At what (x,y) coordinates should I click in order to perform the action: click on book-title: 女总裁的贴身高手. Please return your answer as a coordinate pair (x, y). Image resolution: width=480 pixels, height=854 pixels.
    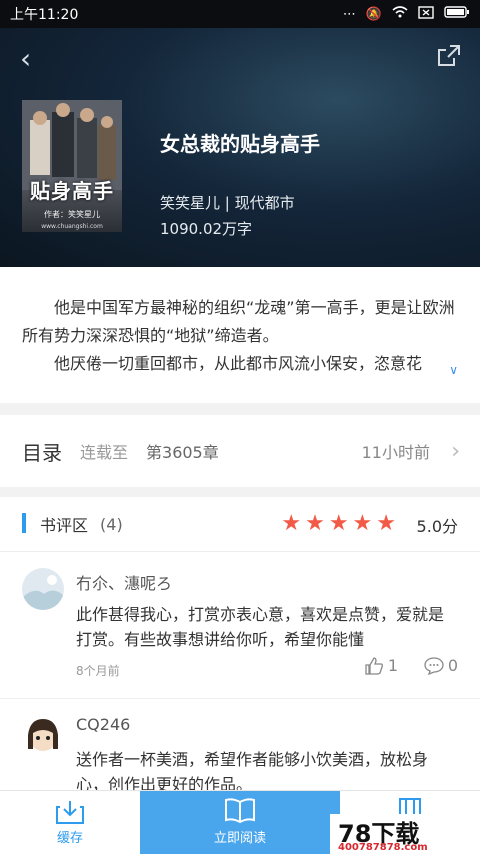
    Looking at the image, I should click on (240, 144).